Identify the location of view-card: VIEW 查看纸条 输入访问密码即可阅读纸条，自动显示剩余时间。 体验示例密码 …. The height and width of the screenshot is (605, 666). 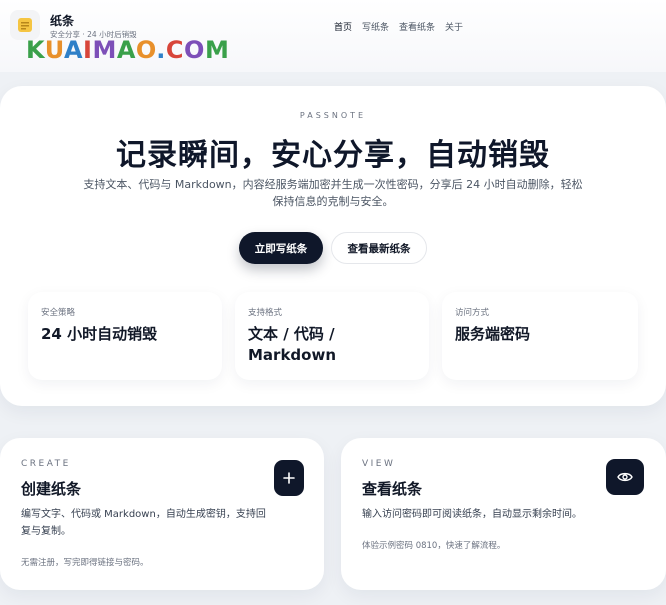
(503, 514).